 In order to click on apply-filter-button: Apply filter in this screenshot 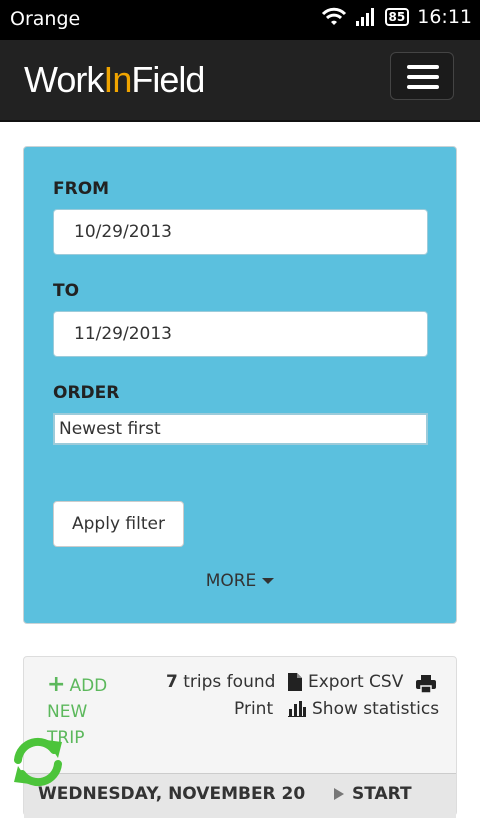, I will do `click(118, 524)`.